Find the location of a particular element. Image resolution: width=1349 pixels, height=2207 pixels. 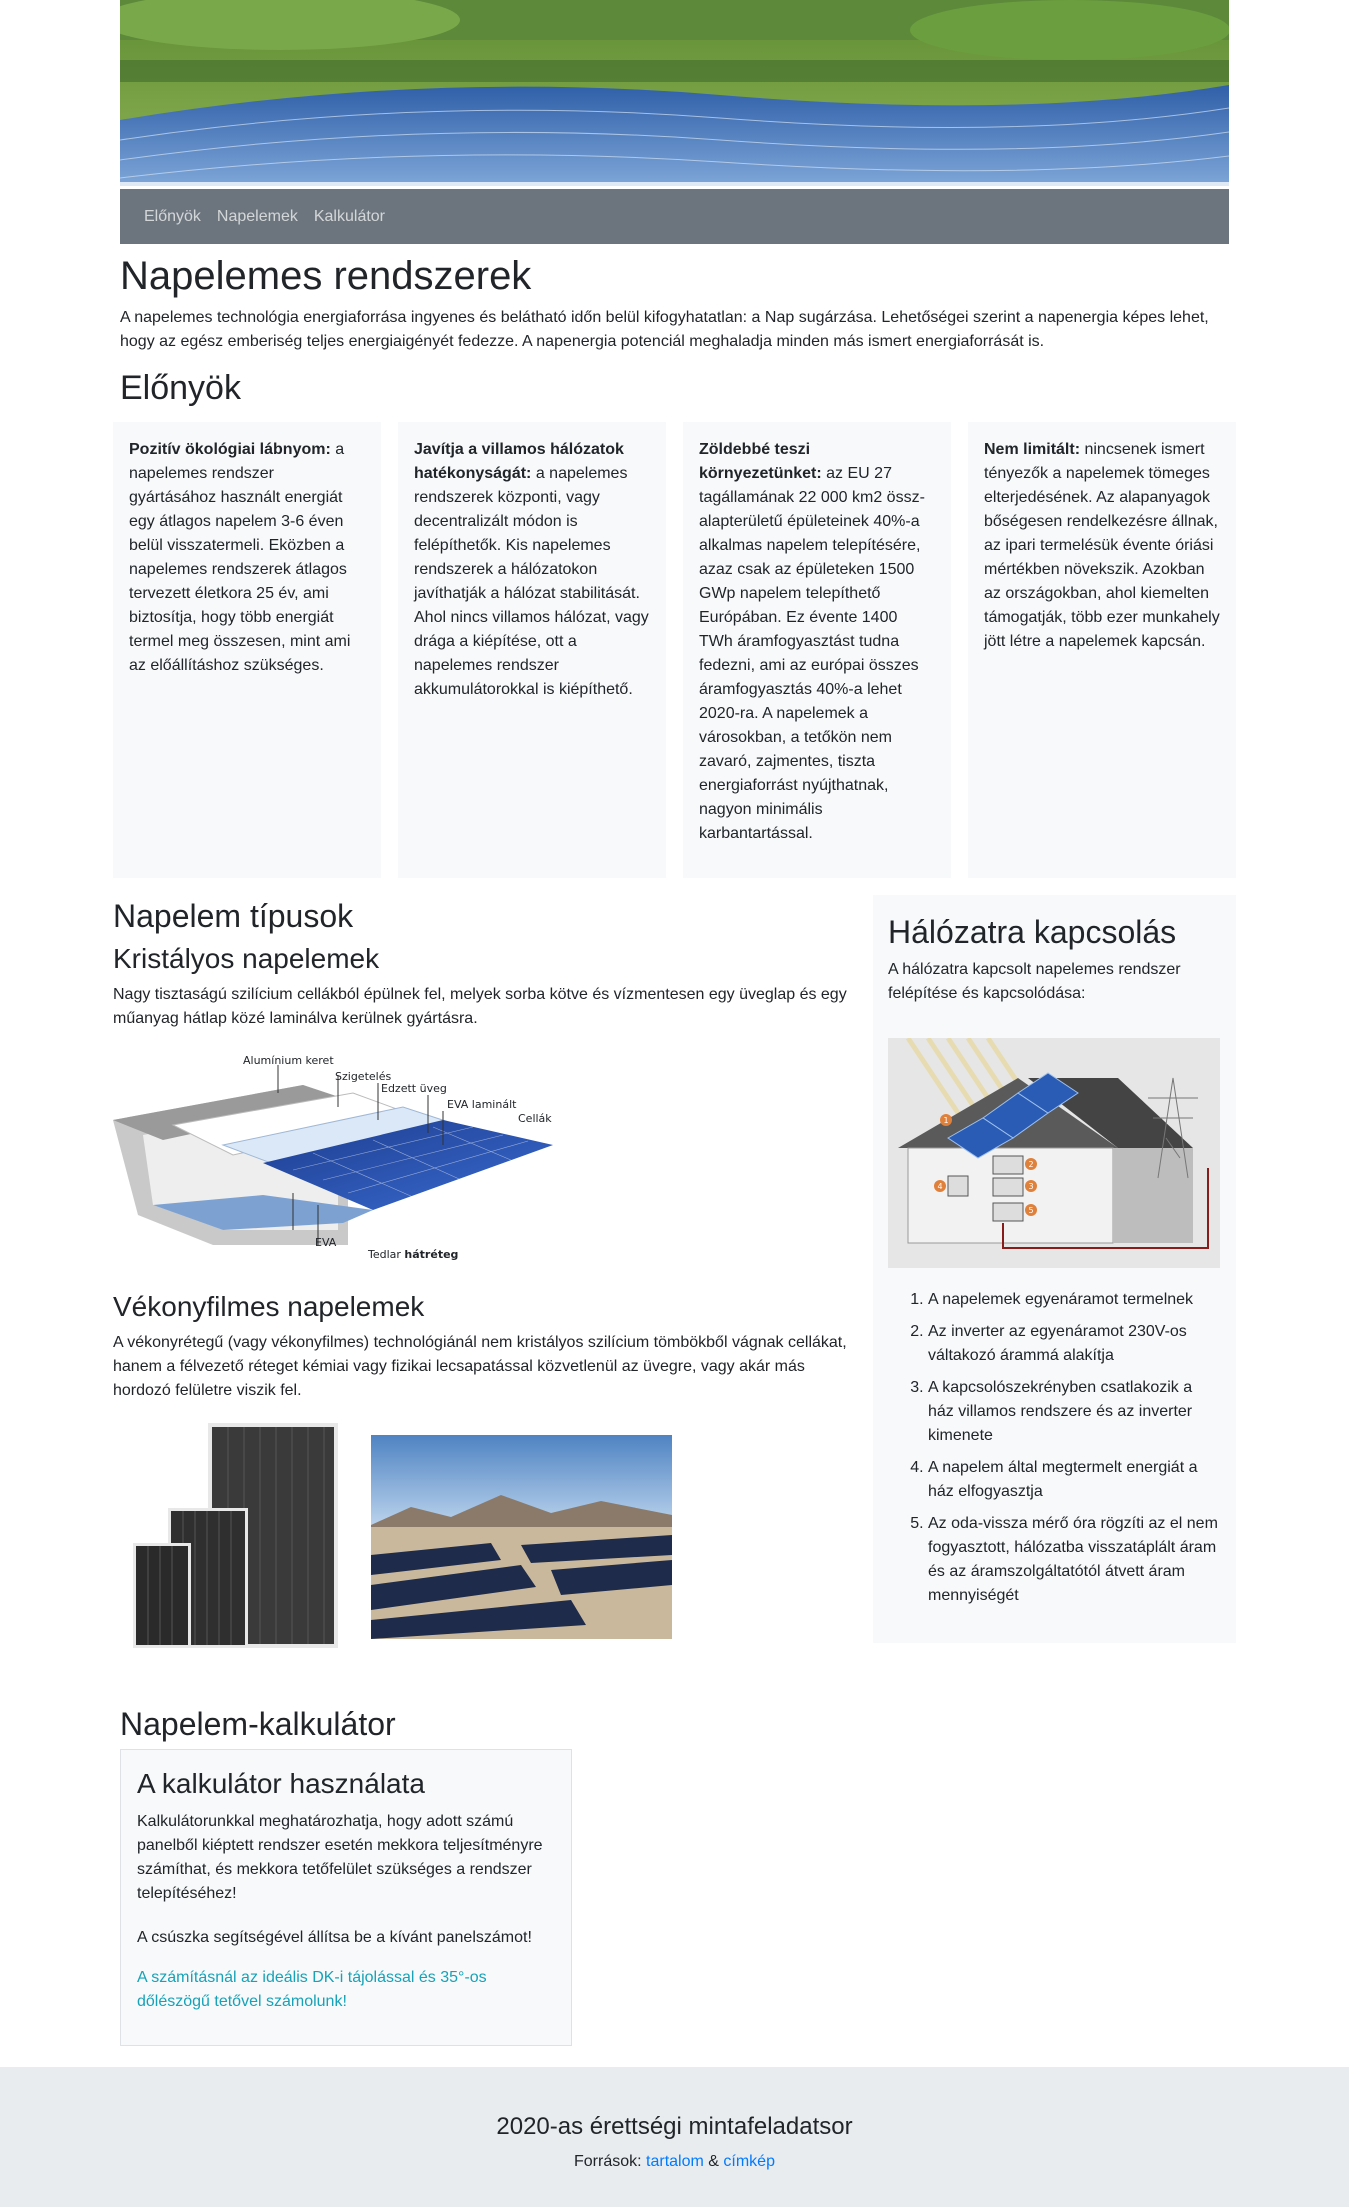

marker-label: 2 is located at coordinates (1030, 1164).